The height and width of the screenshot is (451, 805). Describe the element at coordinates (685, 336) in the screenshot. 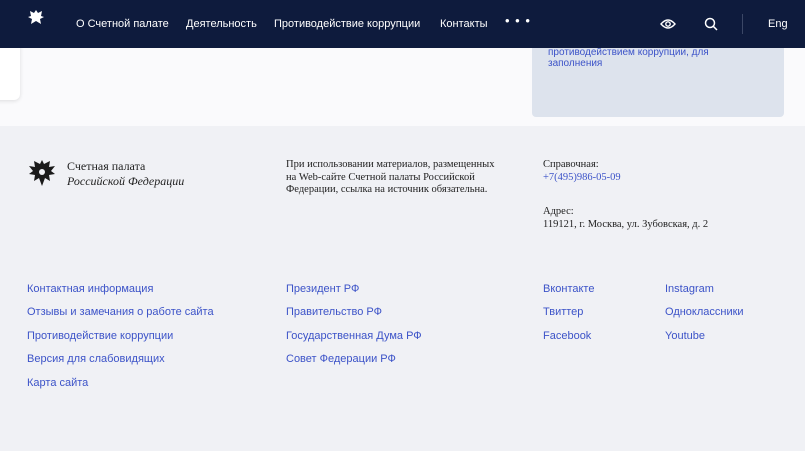

I see `footer-link-youtube: Youtube` at that location.